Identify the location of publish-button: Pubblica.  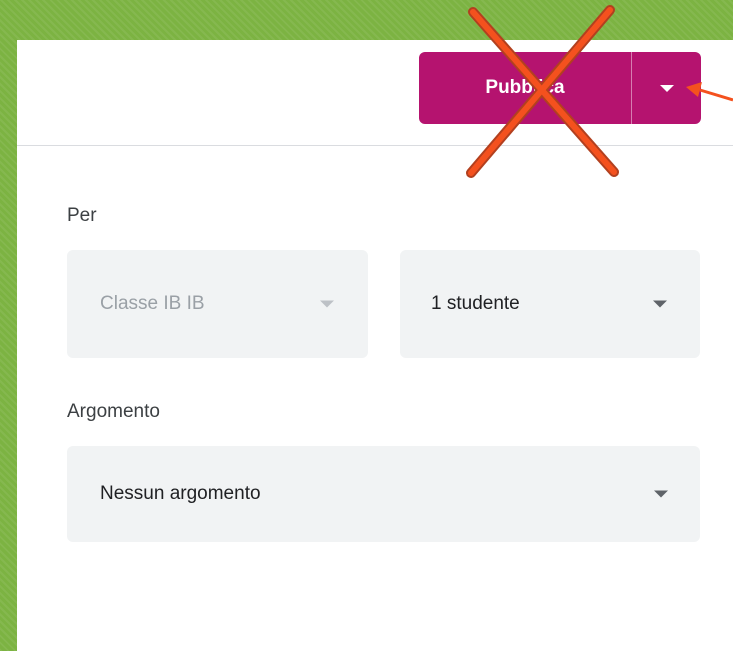
(525, 88).